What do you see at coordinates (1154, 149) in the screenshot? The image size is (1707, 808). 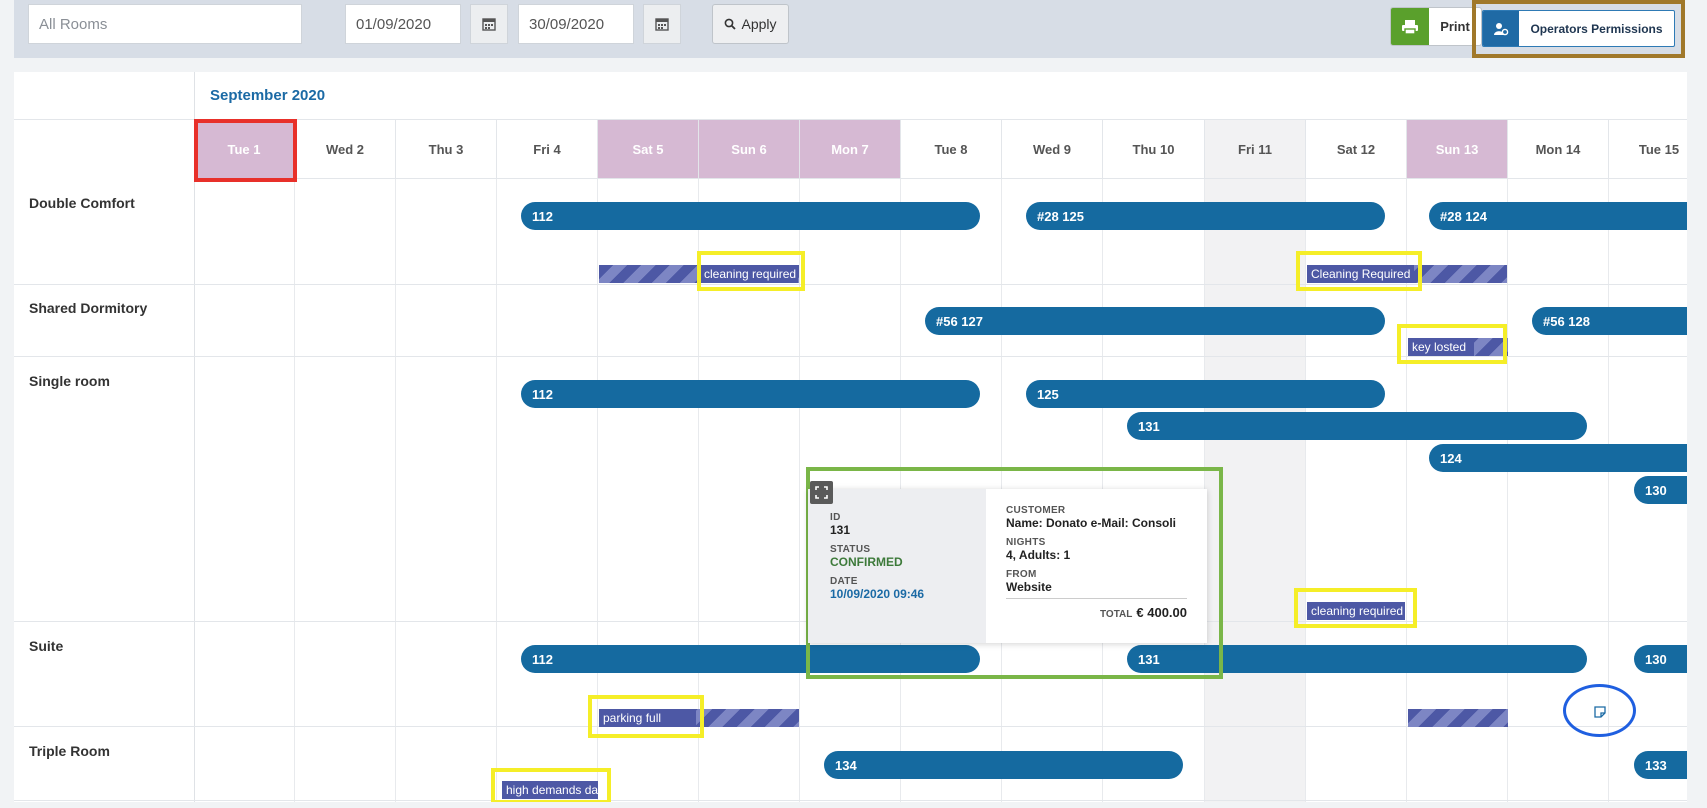 I see `day-header: Thu 10` at bounding box center [1154, 149].